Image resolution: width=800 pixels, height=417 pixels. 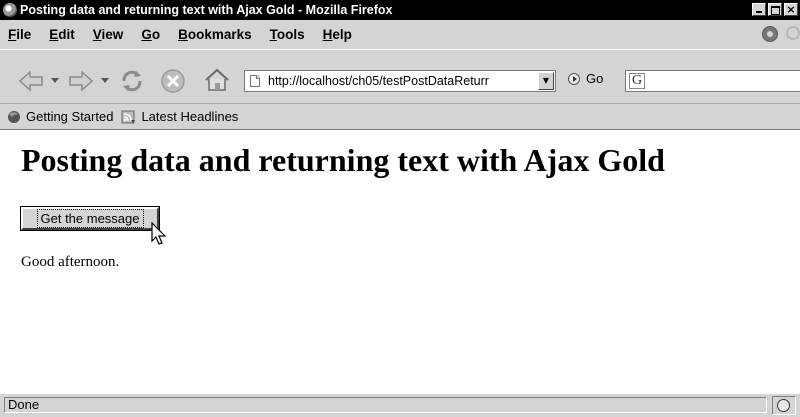 I want to click on bookmark-label: Latest Headlines, so click(x=190, y=116).